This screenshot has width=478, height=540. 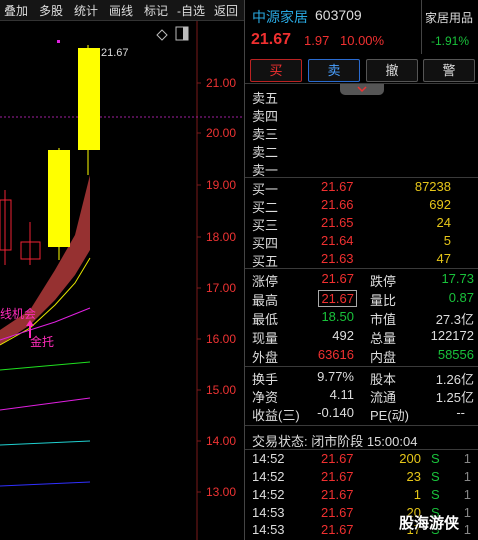 What do you see at coordinates (361, 206) in the screenshot?
I see `bid-row: 买二 21.66 692` at bounding box center [361, 206].